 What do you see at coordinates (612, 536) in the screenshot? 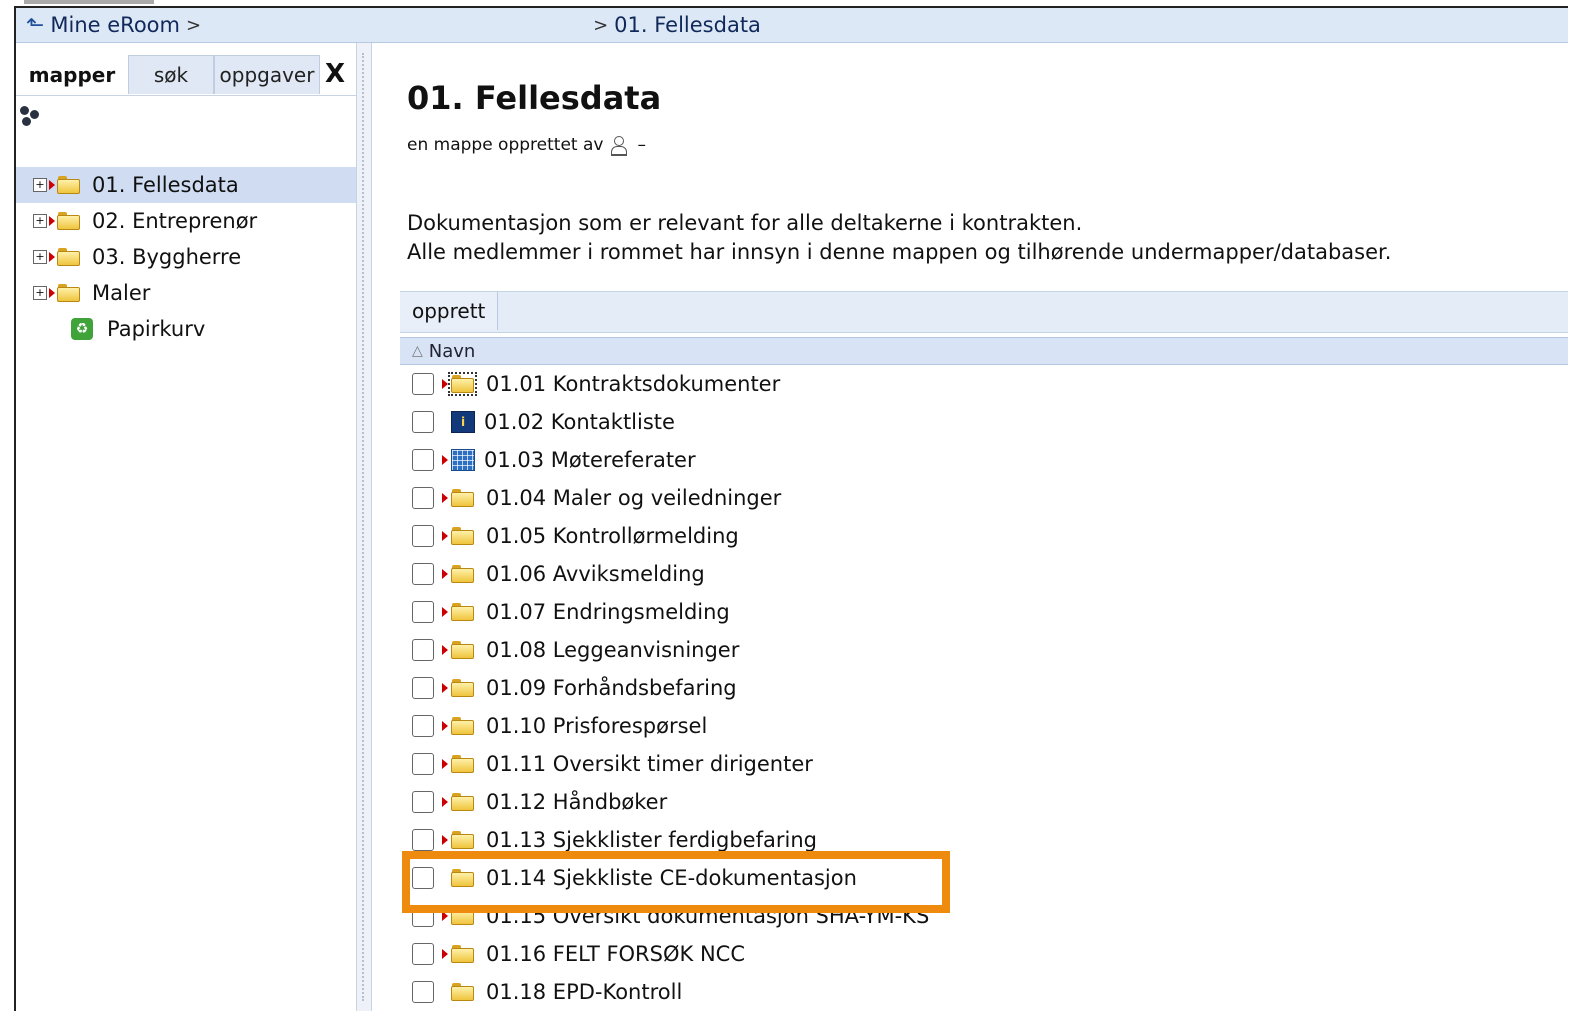
I see `item-name: 01.05 Kontrollørmelding` at bounding box center [612, 536].